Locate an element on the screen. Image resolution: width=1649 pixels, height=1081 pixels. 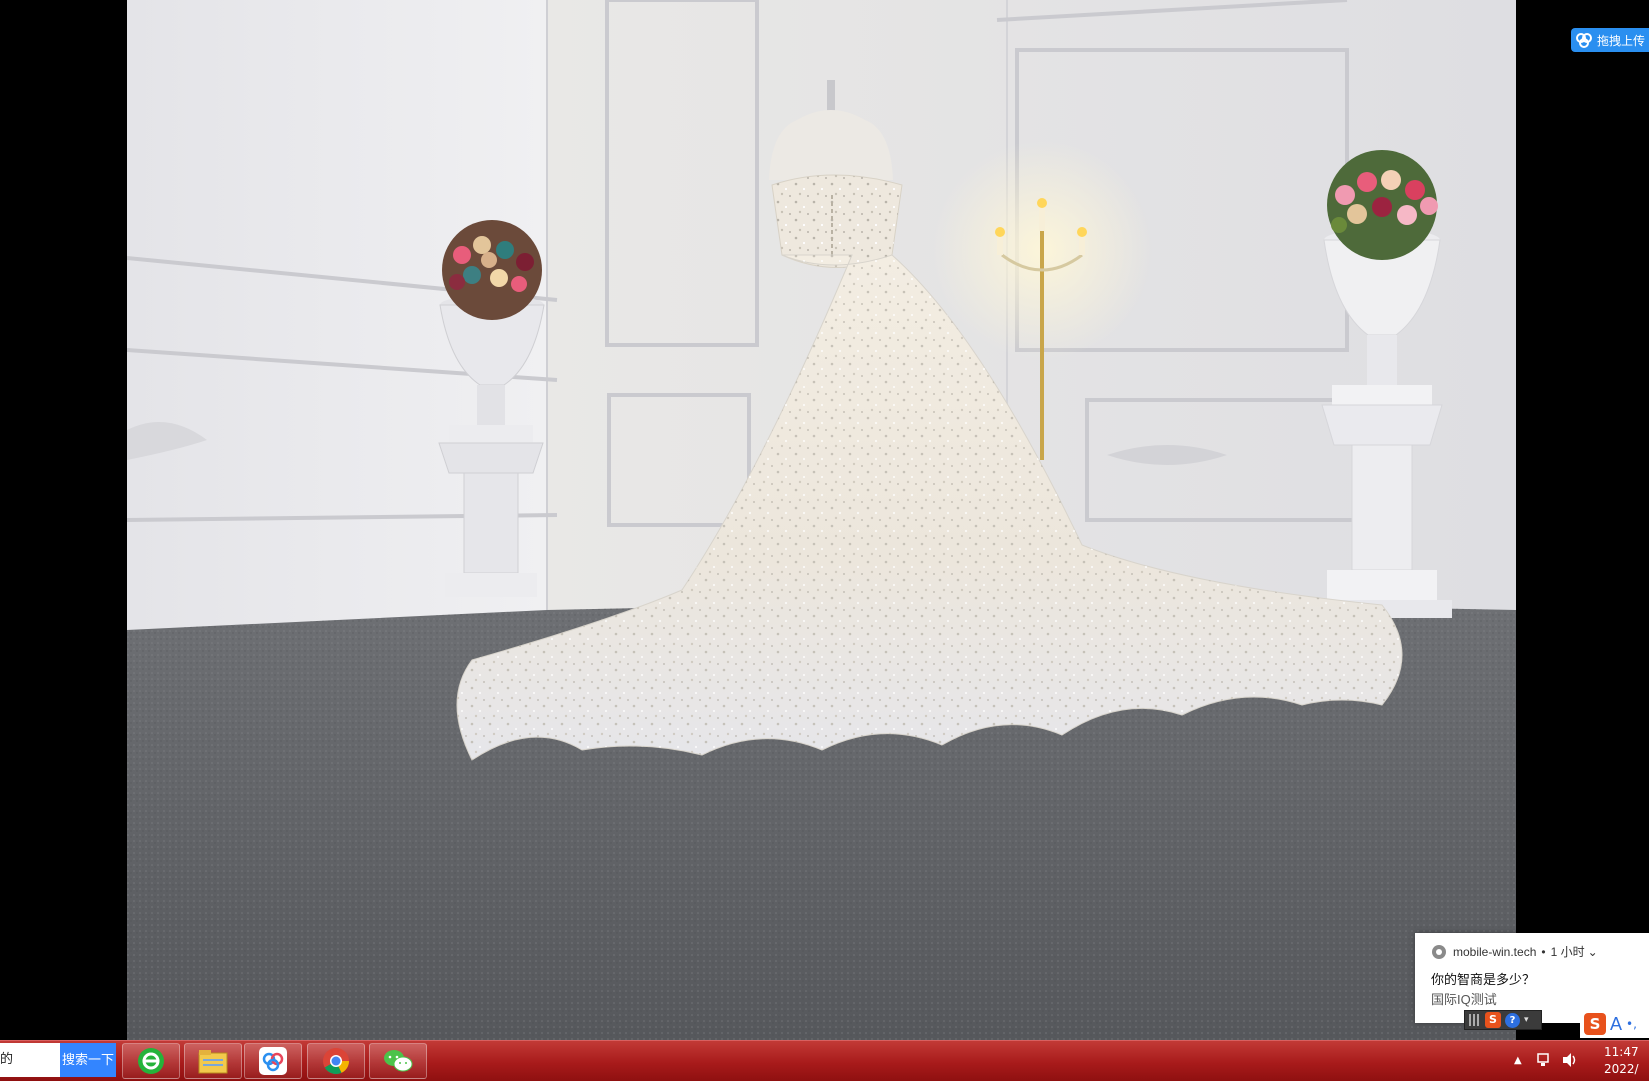
taskbar-app-cloud-drive is located at coordinates (273, 1061).